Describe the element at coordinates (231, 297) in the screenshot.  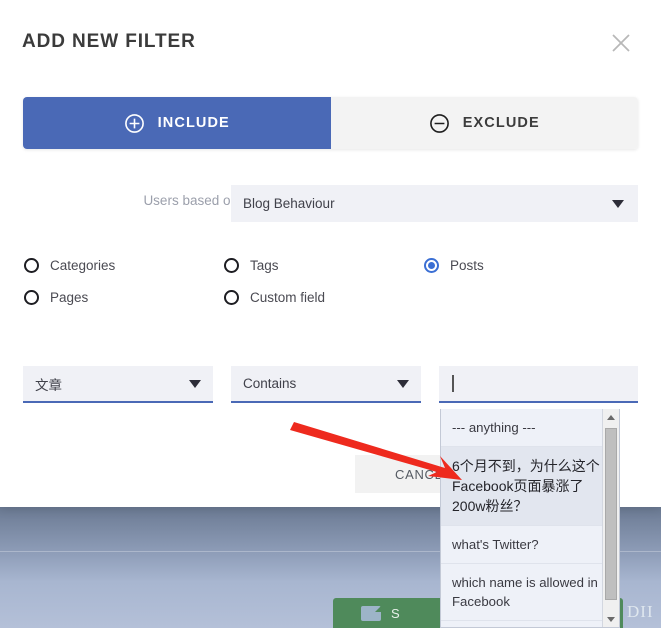
I see `radio-custom-field-dot` at that location.